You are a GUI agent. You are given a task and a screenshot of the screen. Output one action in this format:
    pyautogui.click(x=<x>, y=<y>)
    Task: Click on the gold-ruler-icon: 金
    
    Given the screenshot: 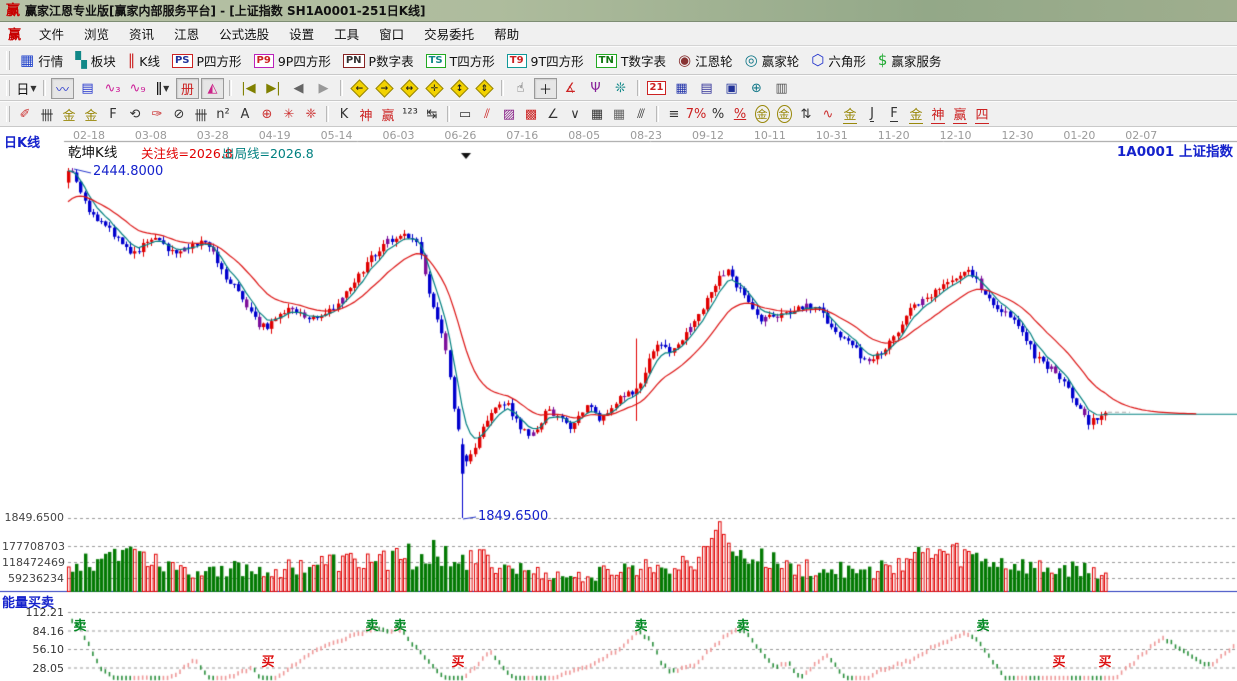 What is the action you would take?
    pyautogui.click(x=69, y=114)
    